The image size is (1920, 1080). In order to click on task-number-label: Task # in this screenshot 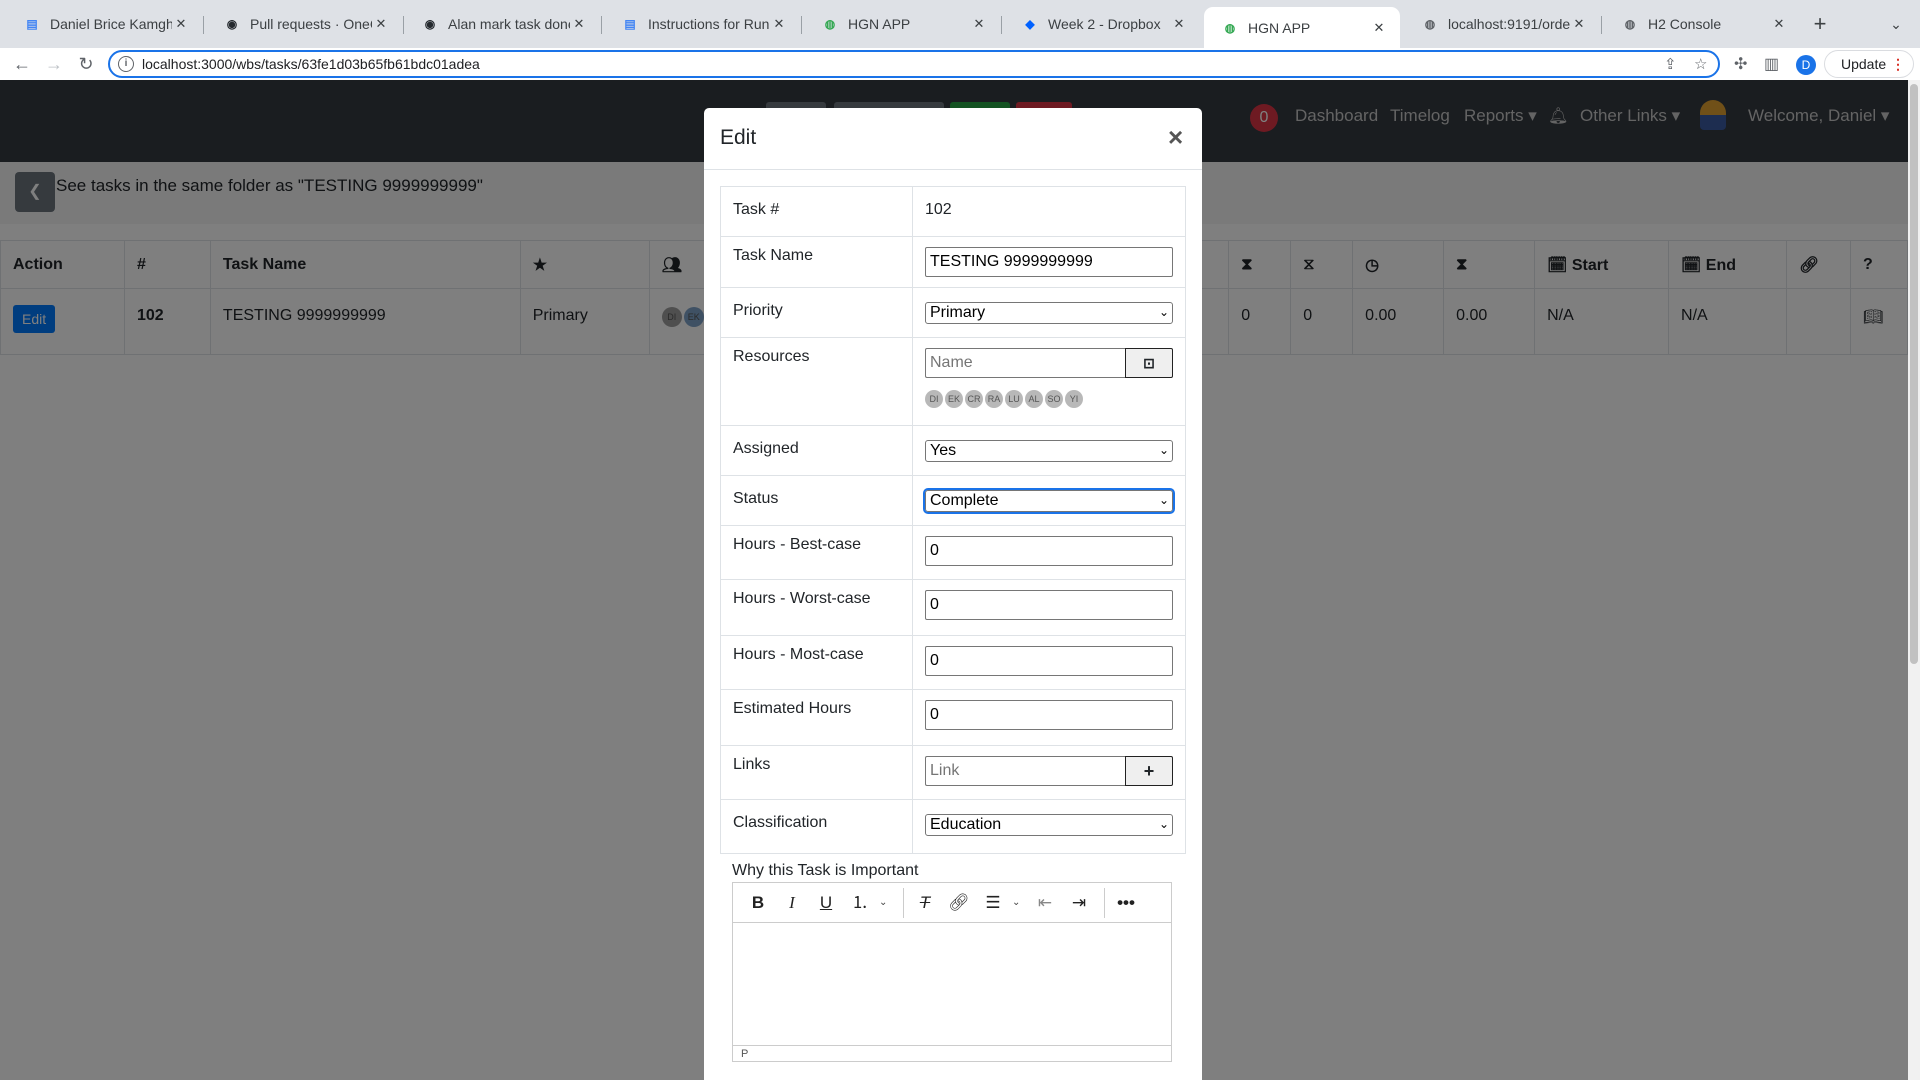, I will do `click(816, 211)`.